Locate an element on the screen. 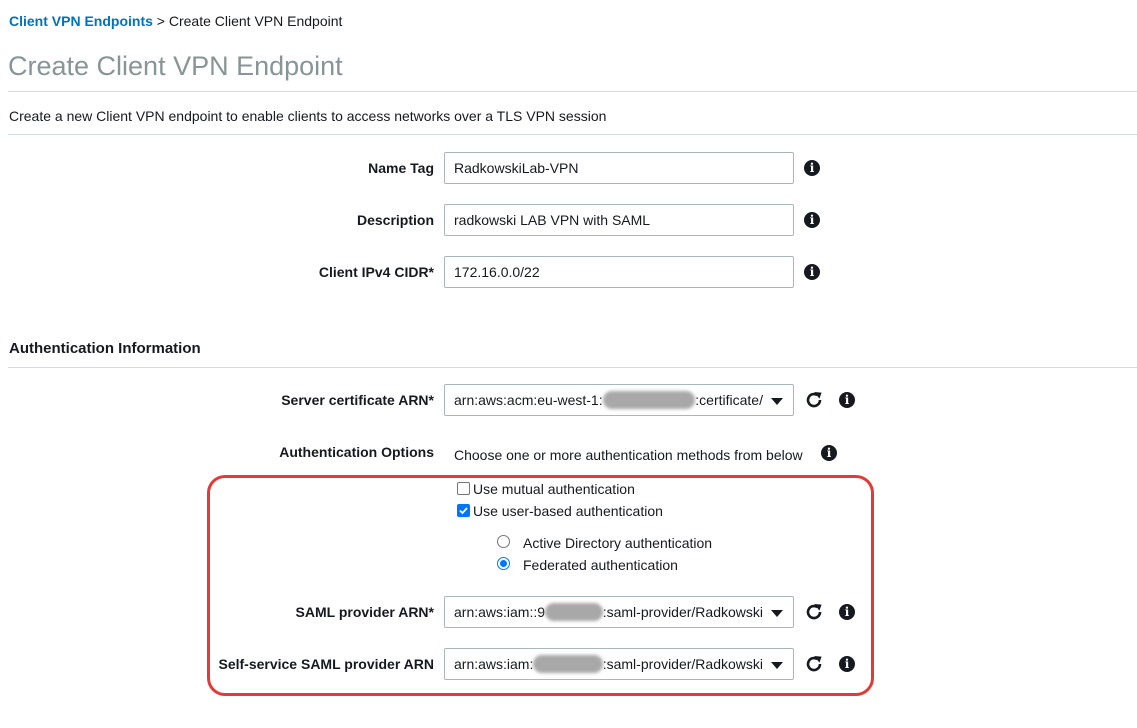  saml-provider-label: SAML provider ARN* is located at coordinates (364, 612).